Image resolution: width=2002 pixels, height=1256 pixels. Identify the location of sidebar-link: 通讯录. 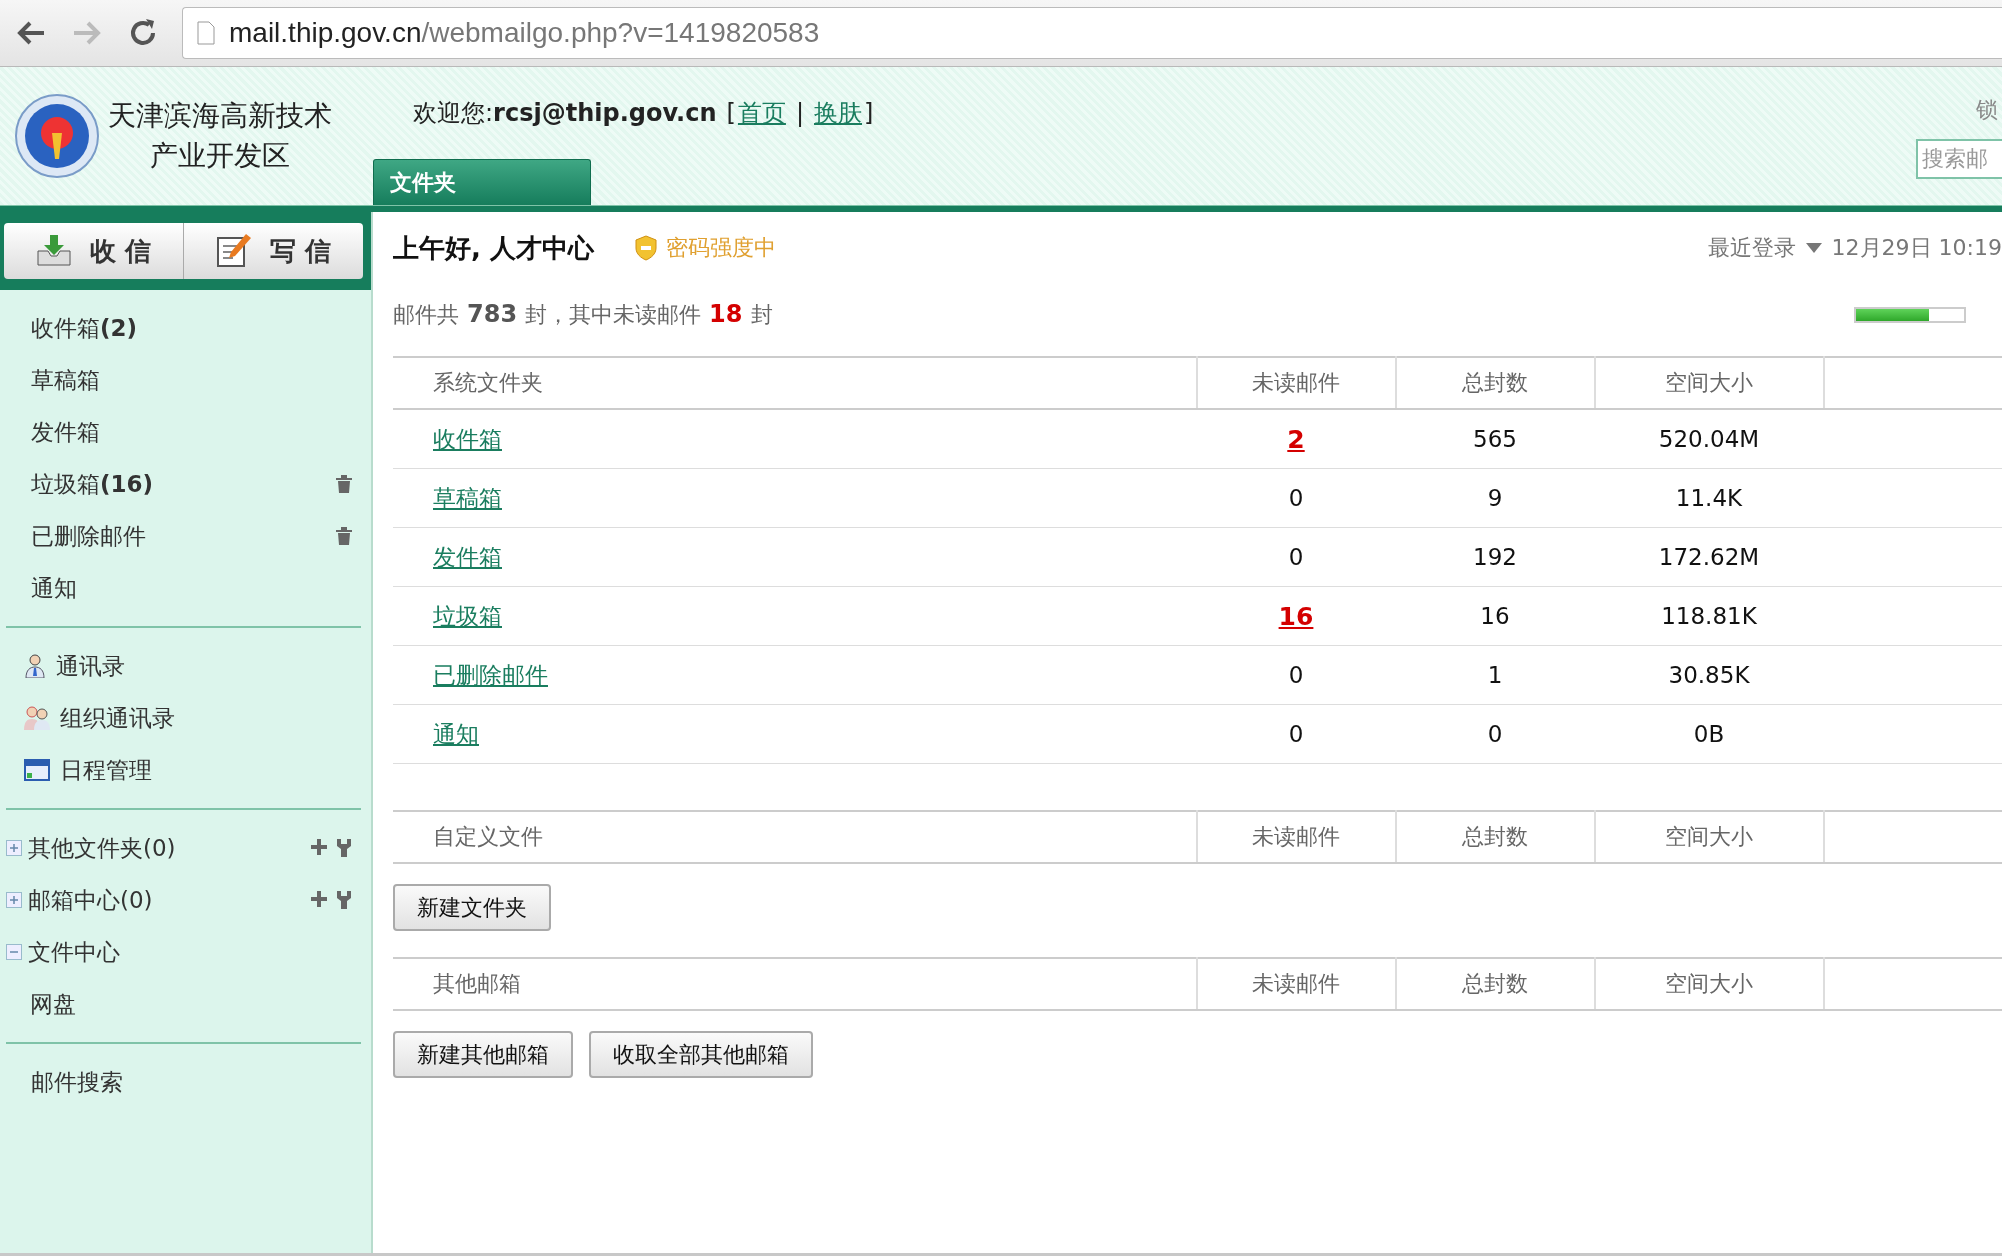
(90, 665).